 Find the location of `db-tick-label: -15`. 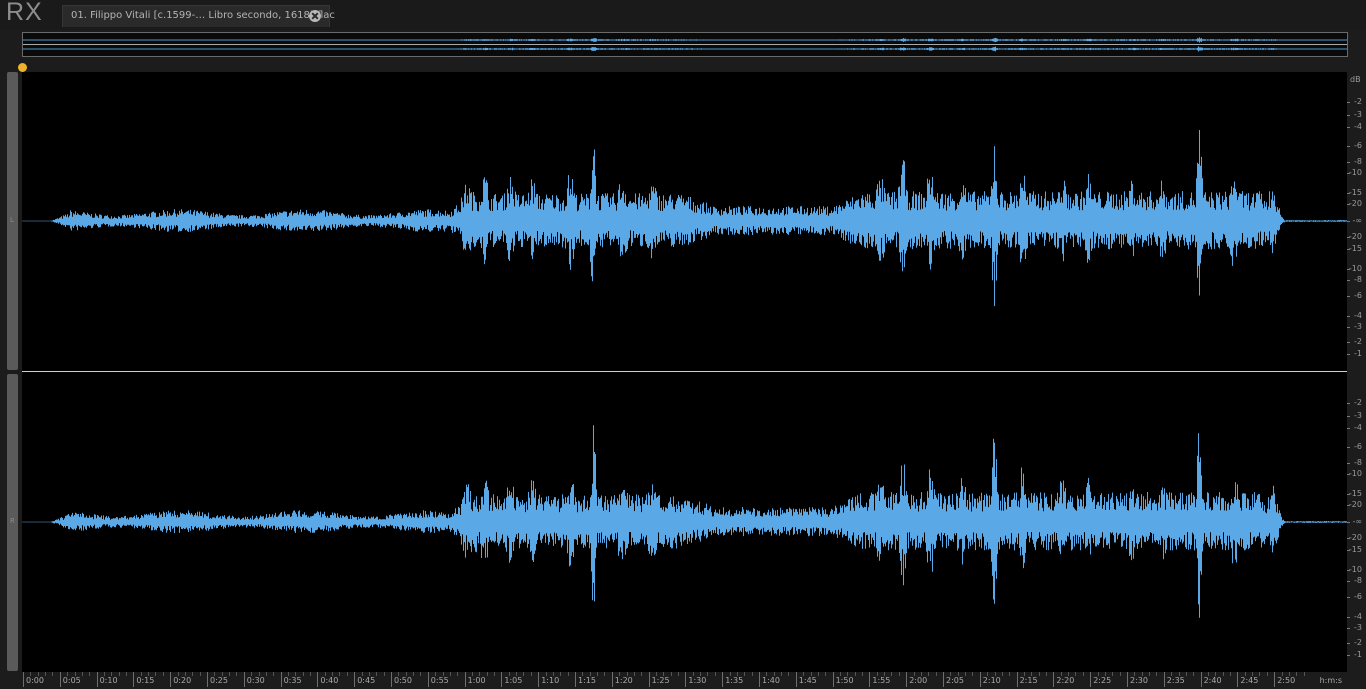

db-tick-label: -15 is located at coordinates (1355, 192).